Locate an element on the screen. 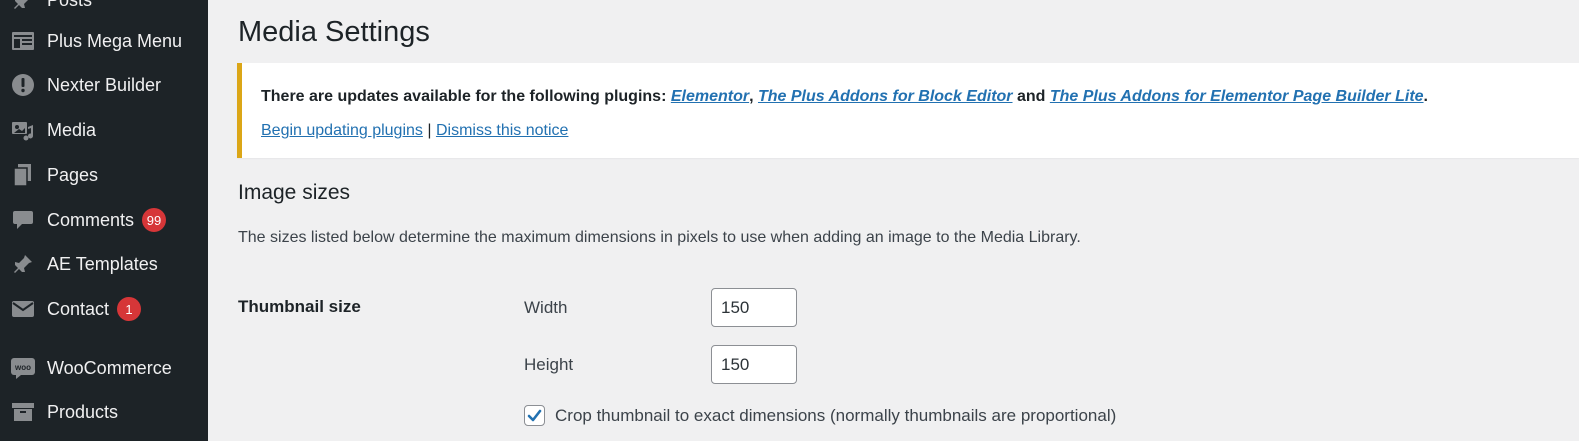  archive-icon is located at coordinates (23, 412).